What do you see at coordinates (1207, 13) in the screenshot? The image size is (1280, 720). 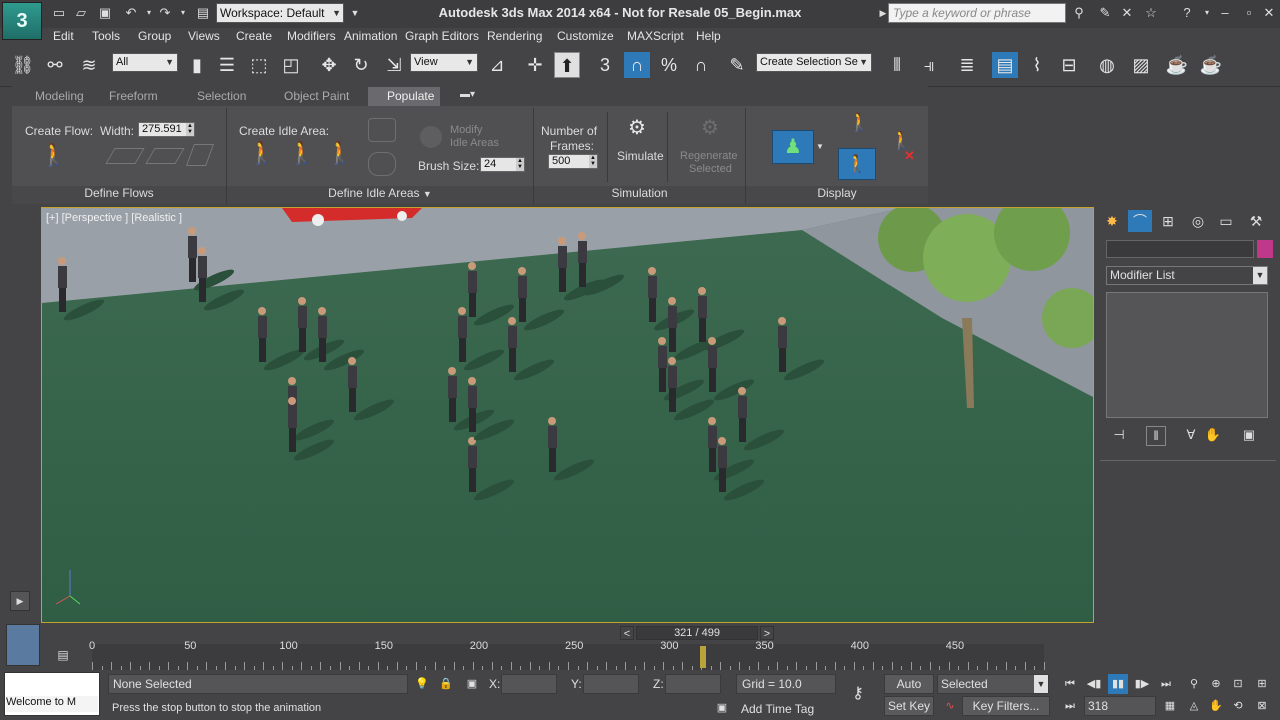 I see `help-dropdown-icon: ▾` at bounding box center [1207, 13].